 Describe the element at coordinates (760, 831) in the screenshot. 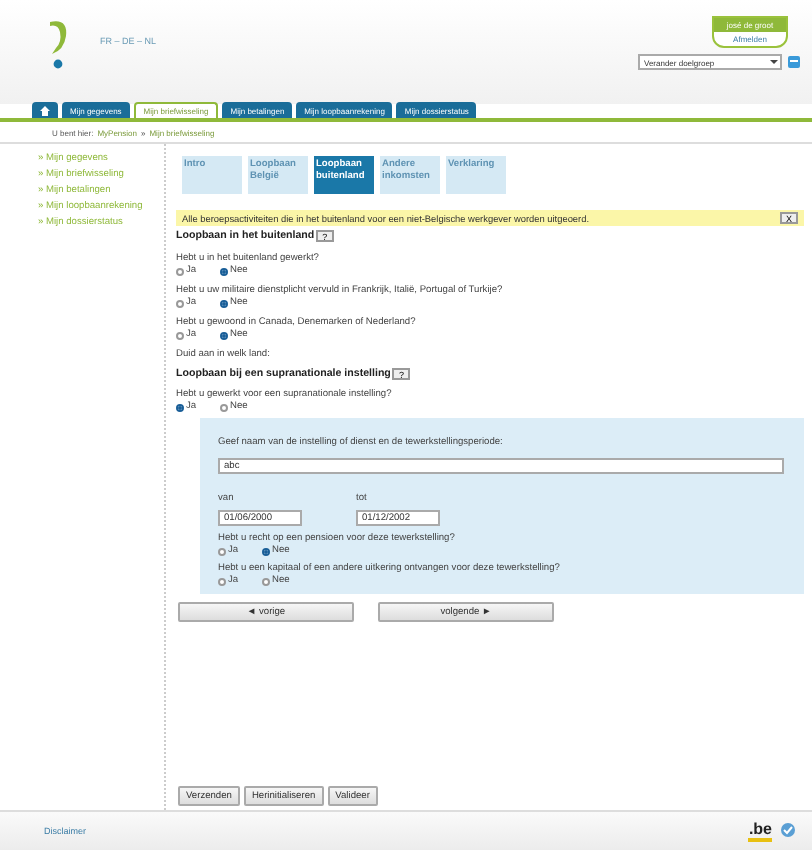

I see `be-logo: .be` at that location.